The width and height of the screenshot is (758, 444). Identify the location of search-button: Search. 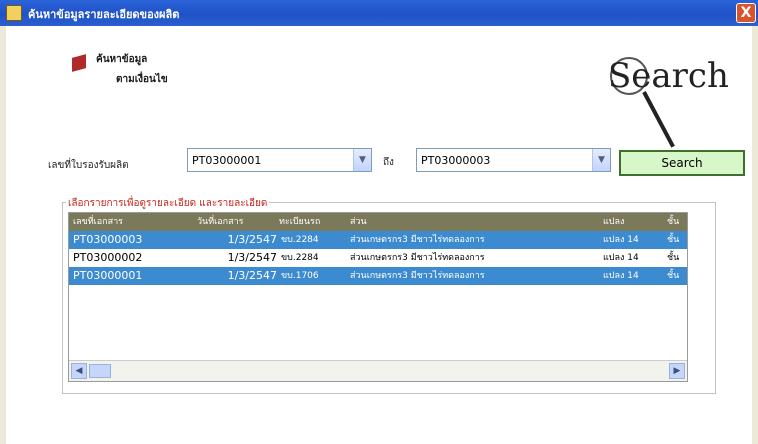
(682, 163).